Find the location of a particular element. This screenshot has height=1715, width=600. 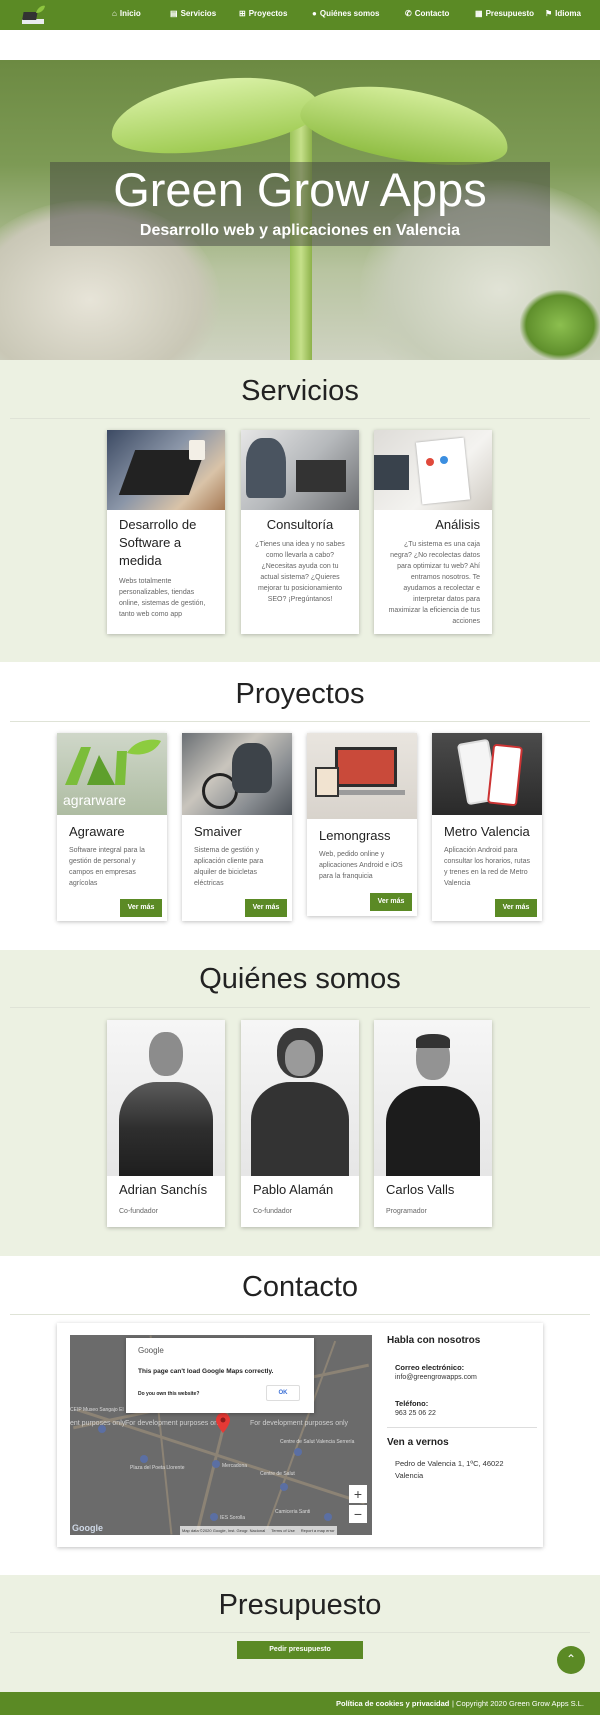

pablo-photo is located at coordinates (300, 1098).